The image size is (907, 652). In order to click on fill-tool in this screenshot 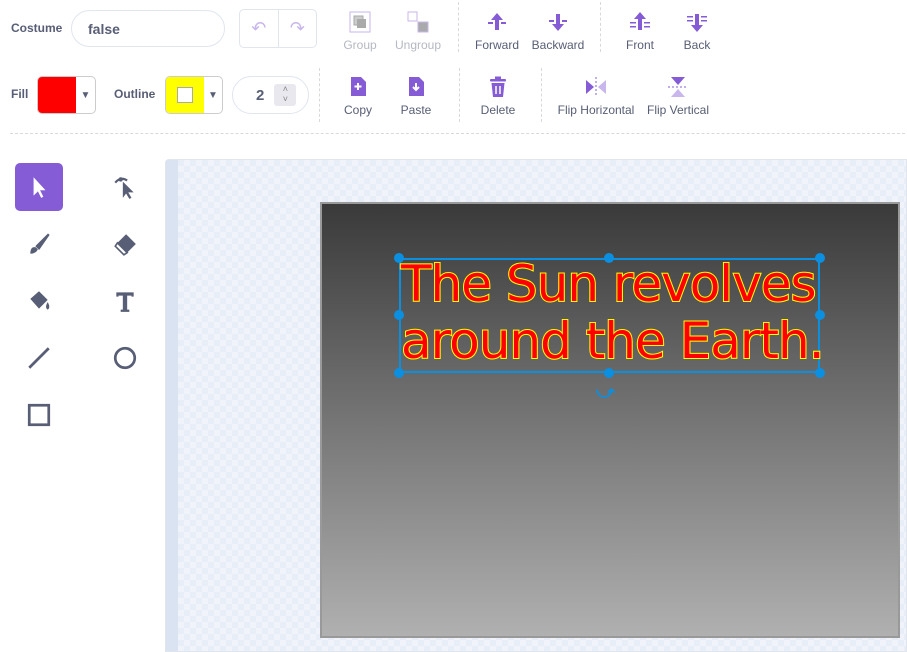, I will do `click(39, 301)`.